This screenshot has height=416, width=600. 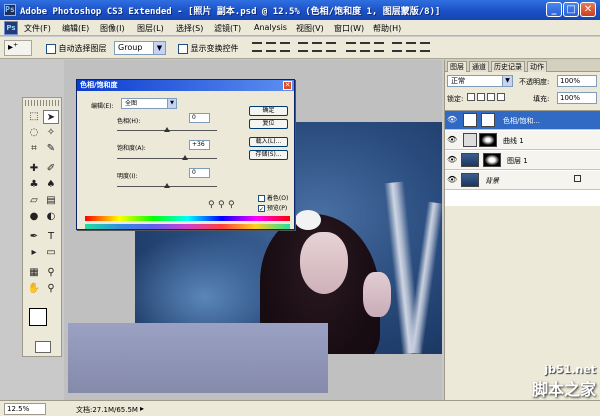 I want to click on zoom-tool-icon: ⚲, so click(x=51, y=289).